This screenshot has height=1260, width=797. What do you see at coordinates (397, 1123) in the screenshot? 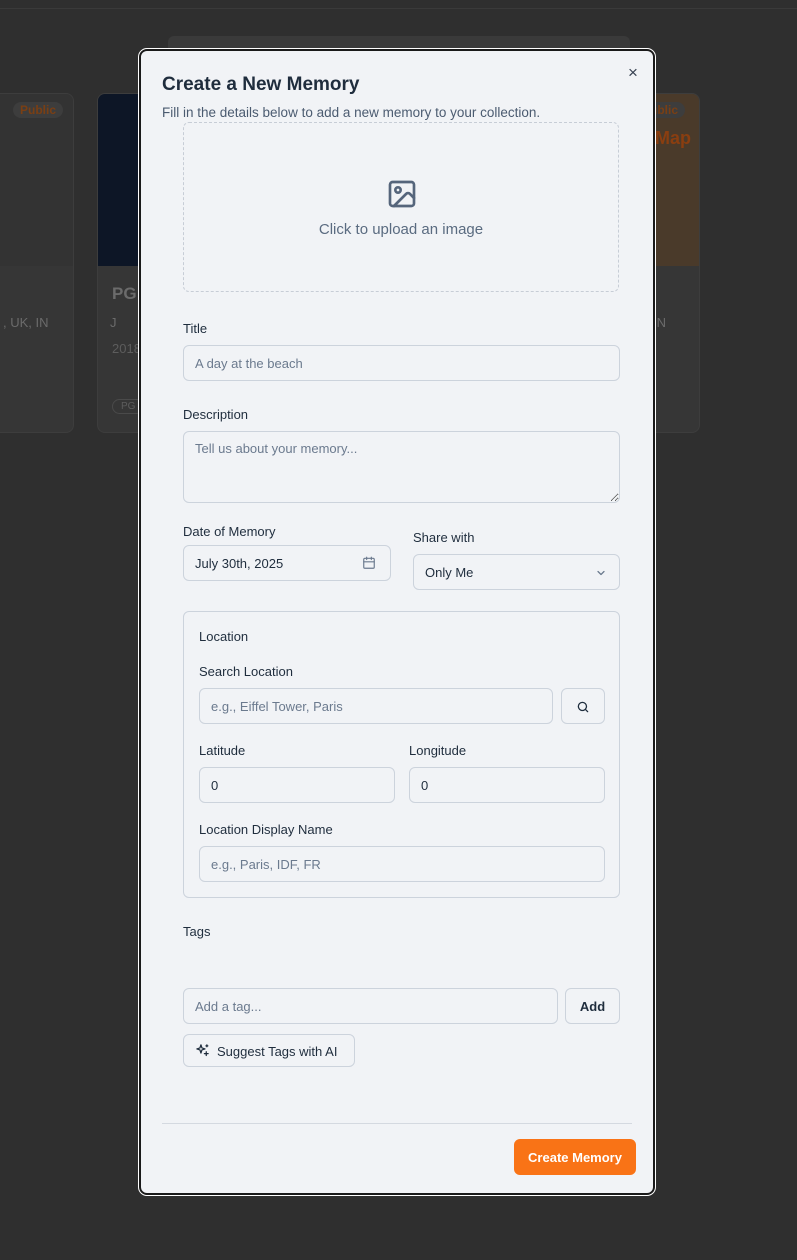
I see `footer-divider` at bounding box center [397, 1123].